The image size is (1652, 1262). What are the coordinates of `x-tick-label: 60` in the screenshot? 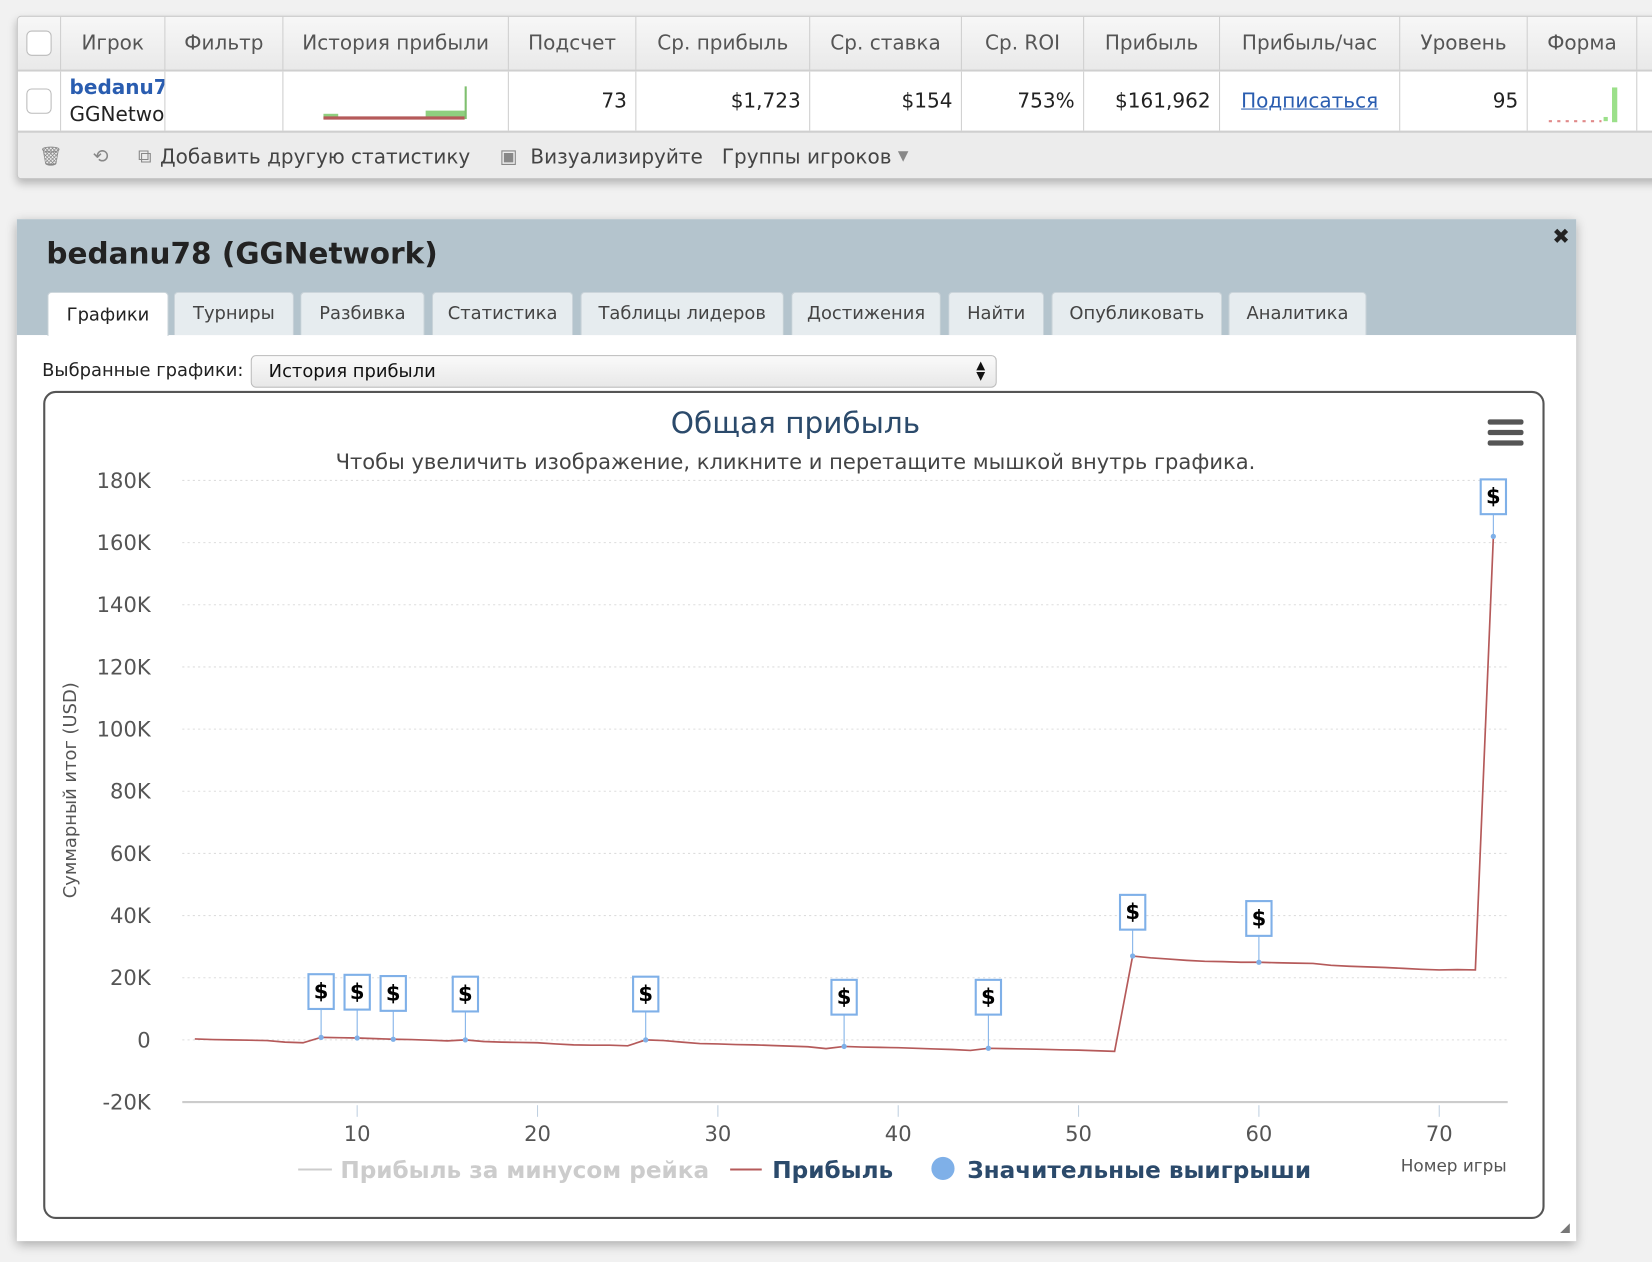 It's located at (1258, 1133).